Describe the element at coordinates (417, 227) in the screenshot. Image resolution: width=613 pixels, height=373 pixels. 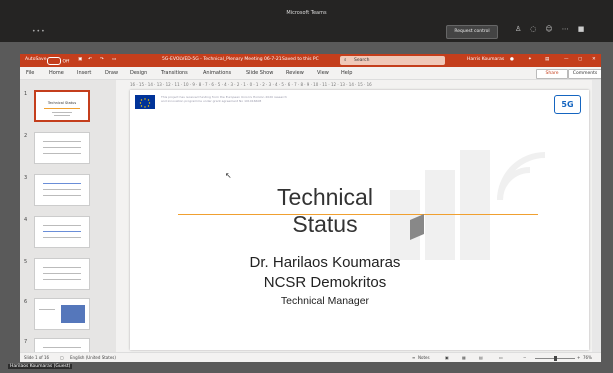
I see `arrow-graphic` at that location.